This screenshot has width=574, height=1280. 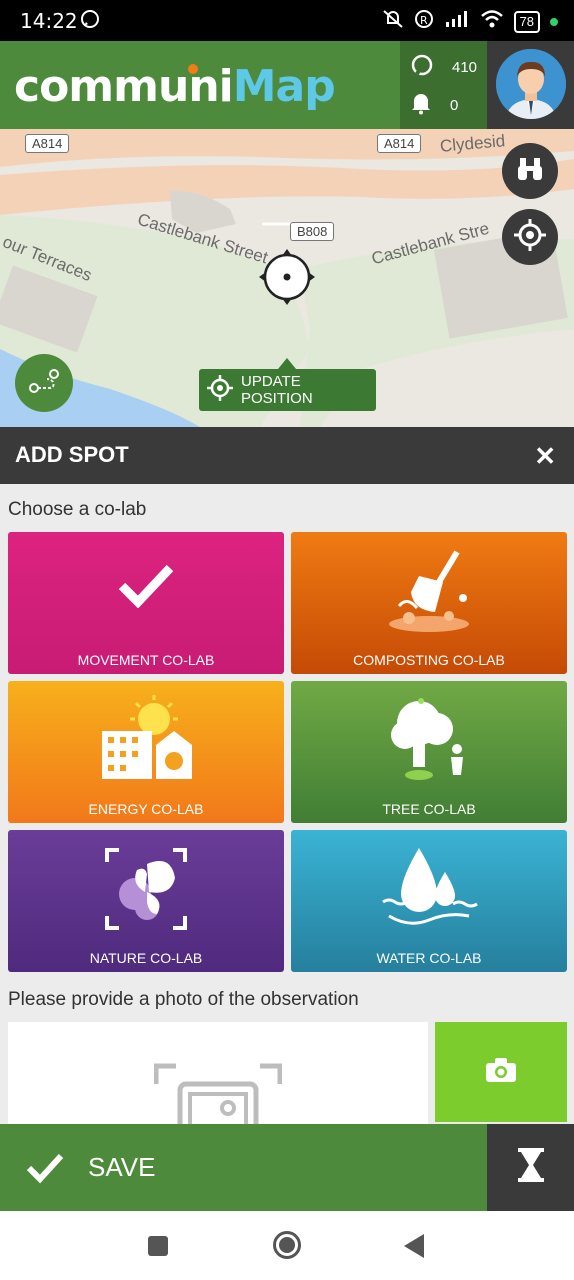 What do you see at coordinates (312, 231) in the screenshot?
I see `road-label: B808` at bounding box center [312, 231].